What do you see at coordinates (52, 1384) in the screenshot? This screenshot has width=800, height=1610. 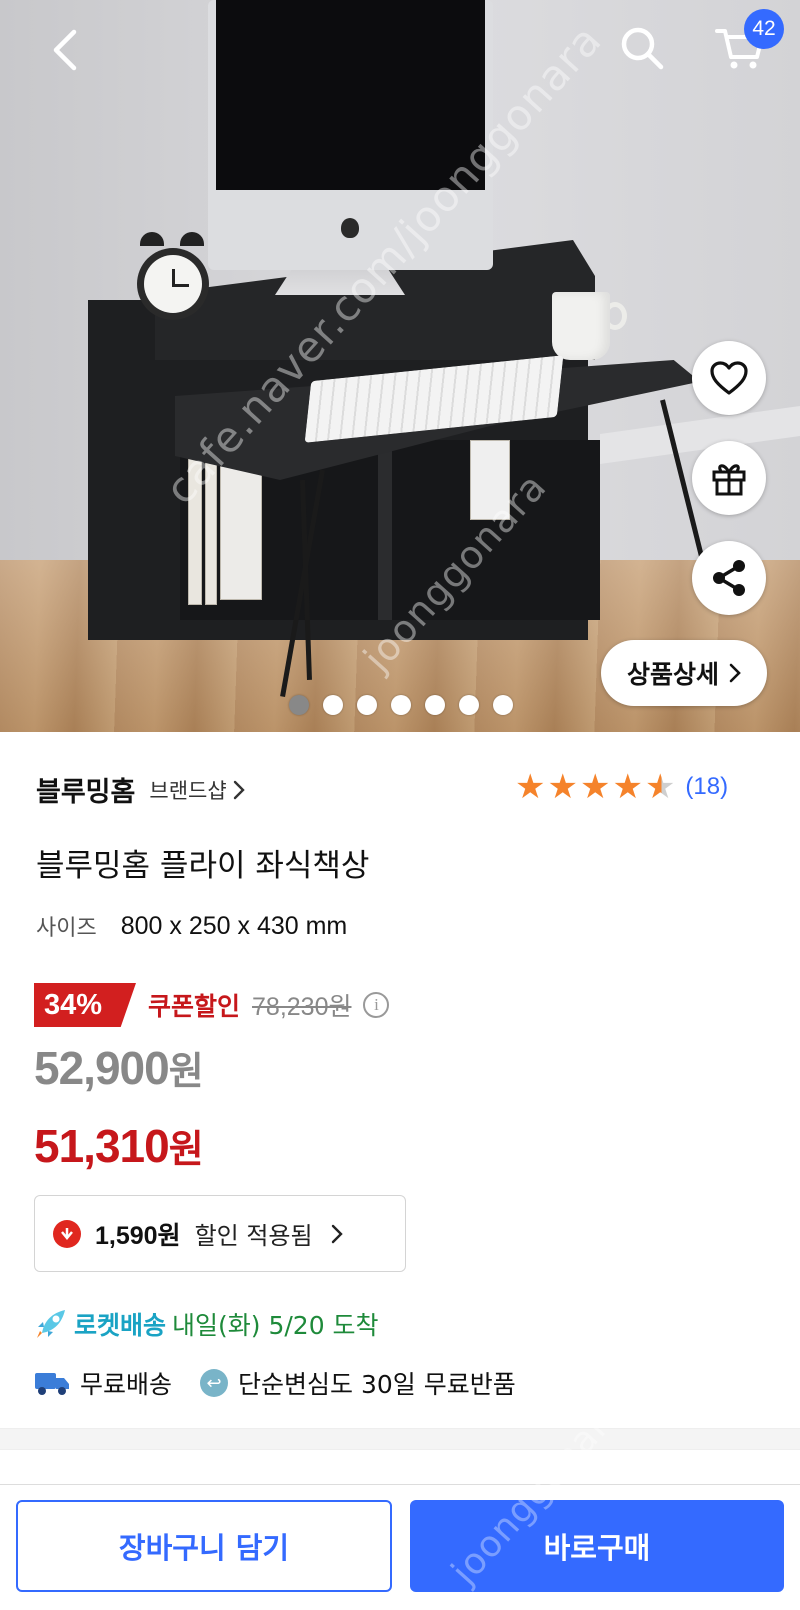 I see `truck-icon` at bounding box center [52, 1384].